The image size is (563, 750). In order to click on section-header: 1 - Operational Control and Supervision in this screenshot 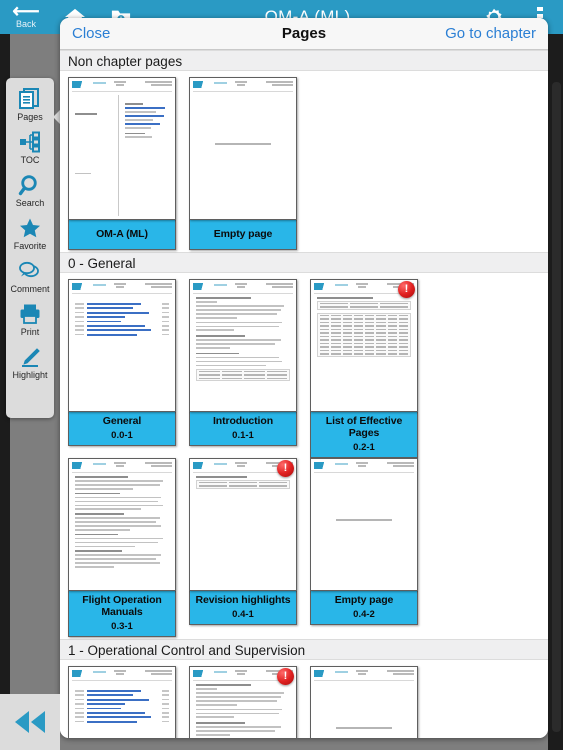, I will do `click(304, 649)`.